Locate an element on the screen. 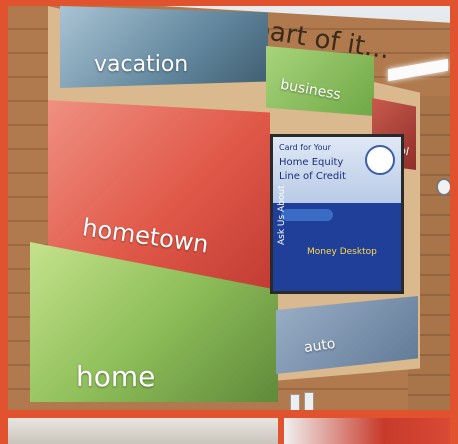 The height and width of the screenshot is (444, 458). screen-ask: Ask Us About is located at coordinates (282, 215).